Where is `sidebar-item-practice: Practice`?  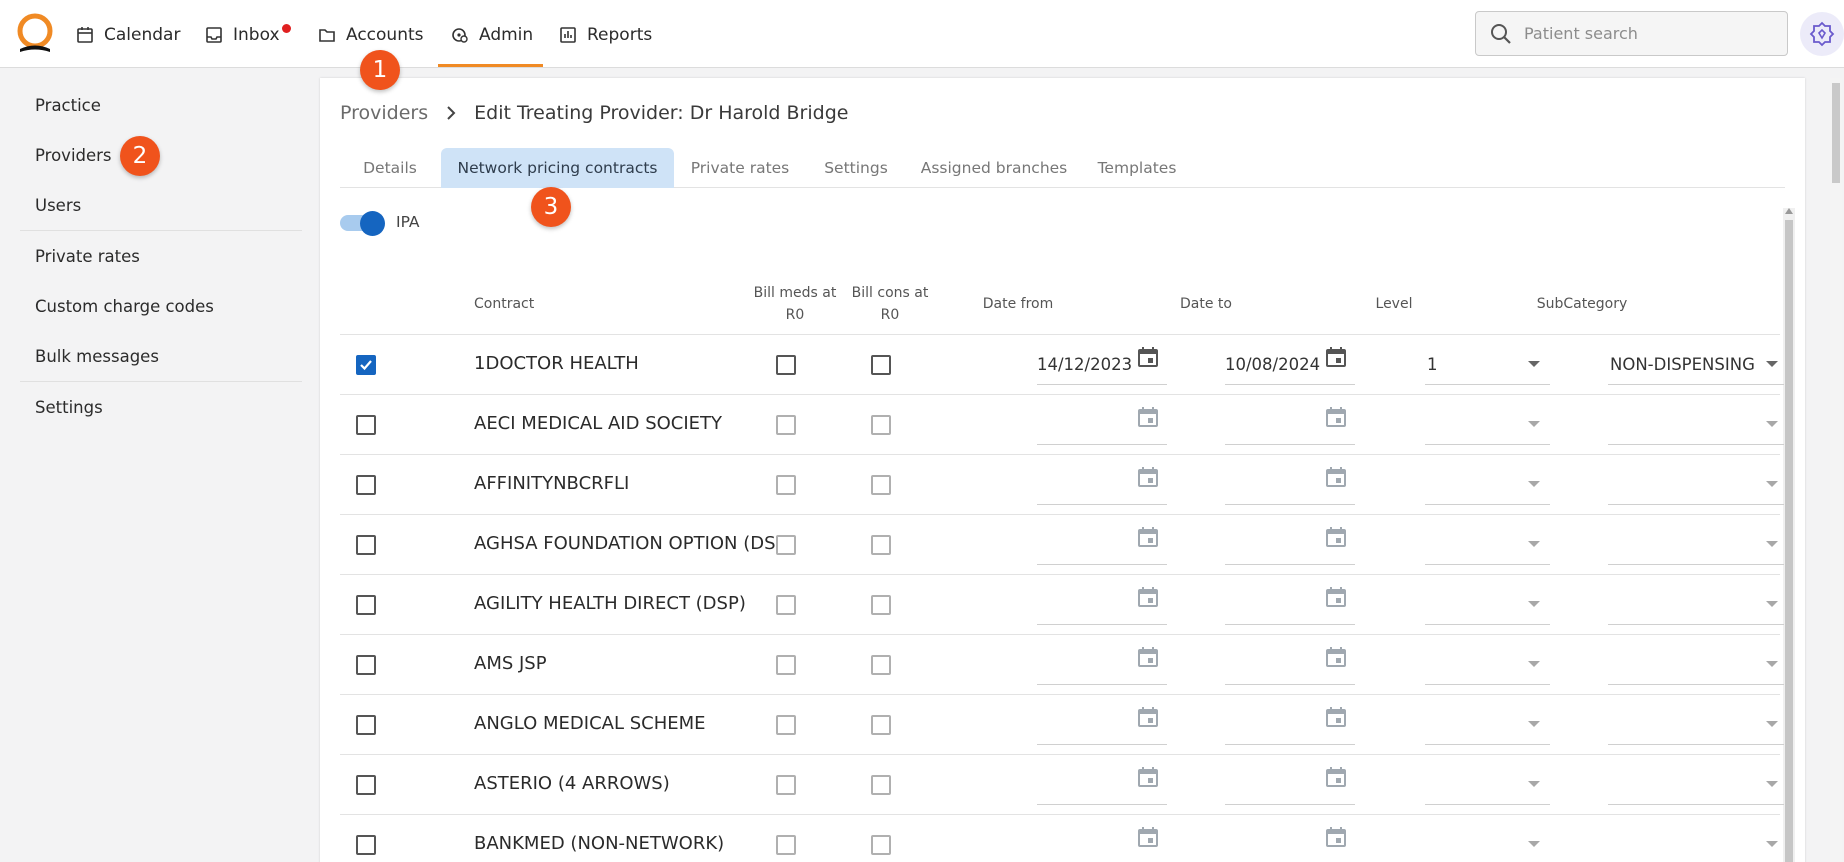
sidebar-item-practice: Practice is located at coordinates (161, 105).